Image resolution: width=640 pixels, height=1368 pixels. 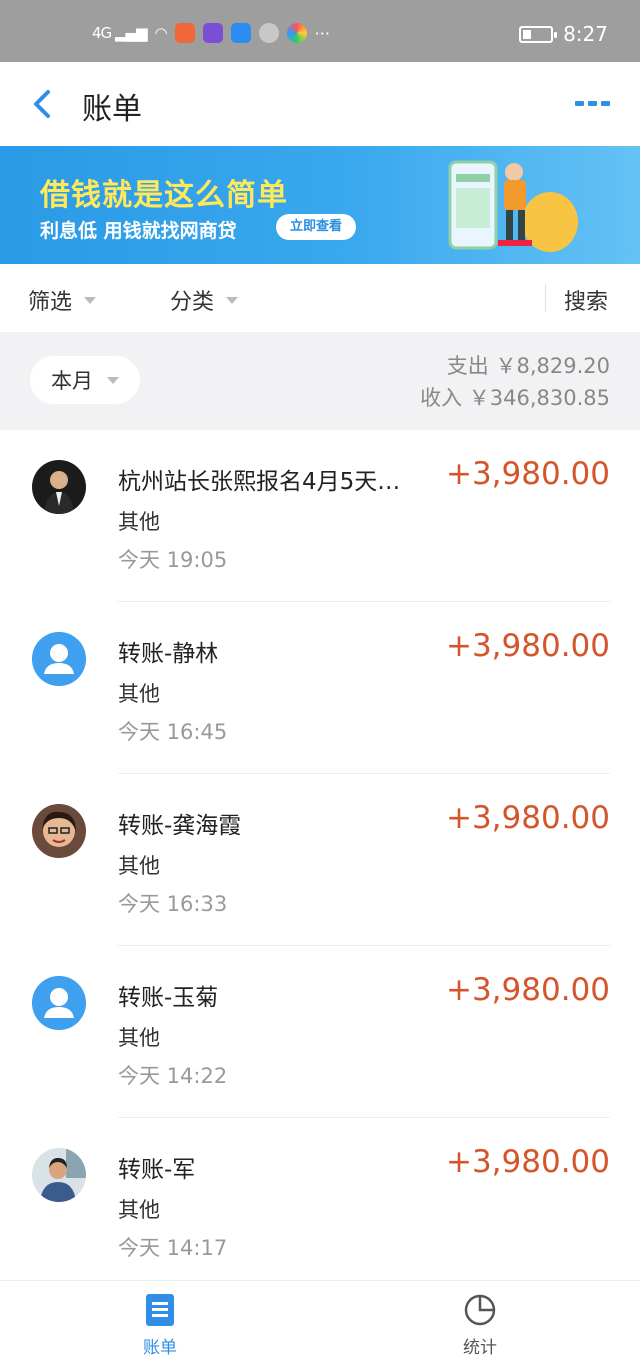 I want to click on settings-app-icon, so click(x=268, y=33).